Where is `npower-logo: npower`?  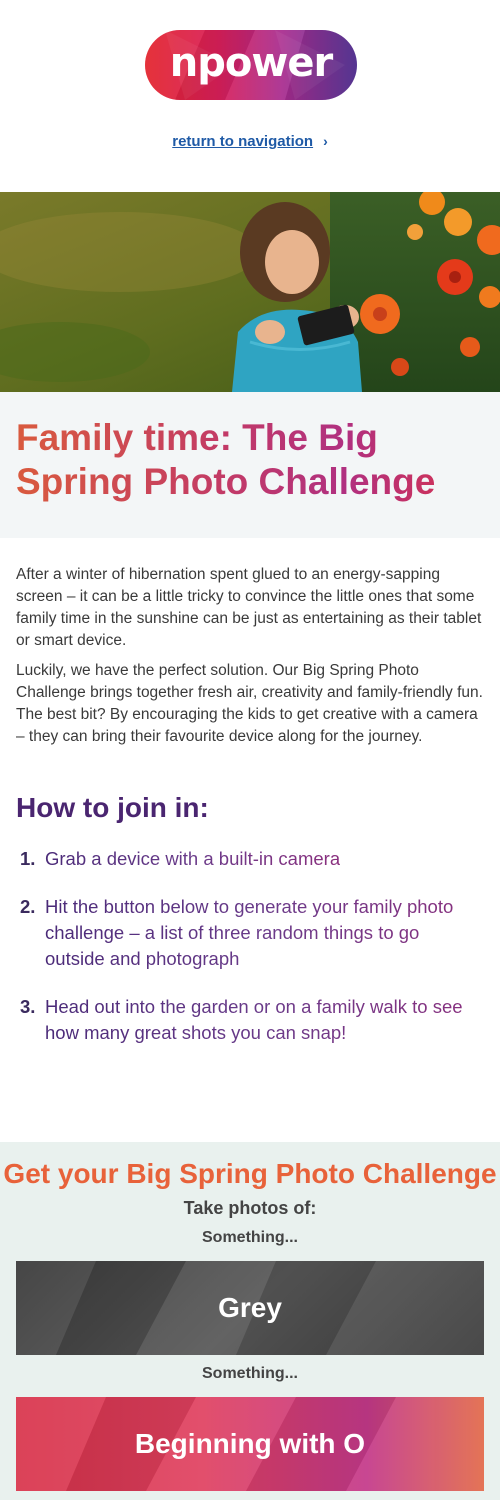
npower-logo: npower is located at coordinates (251, 65).